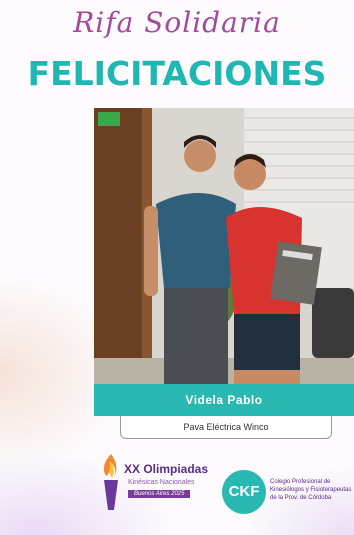 The height and width of the screenshot is (535, 354). I want to click on colegio-line: Kinesiólogos y Fisioterapeutas, so click(311, 490).